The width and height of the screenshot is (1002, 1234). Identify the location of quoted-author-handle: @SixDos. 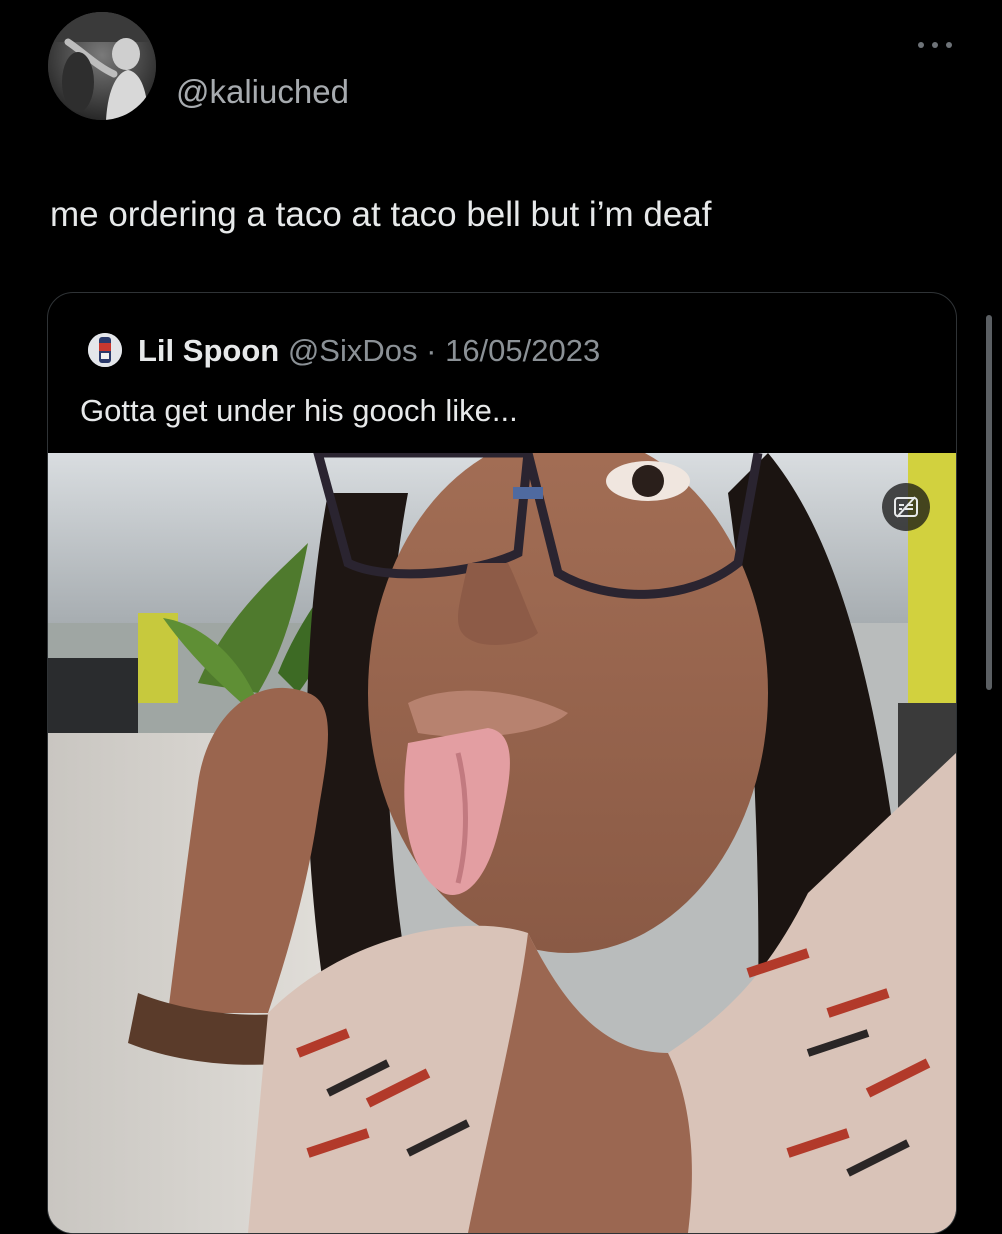
(353, 350).